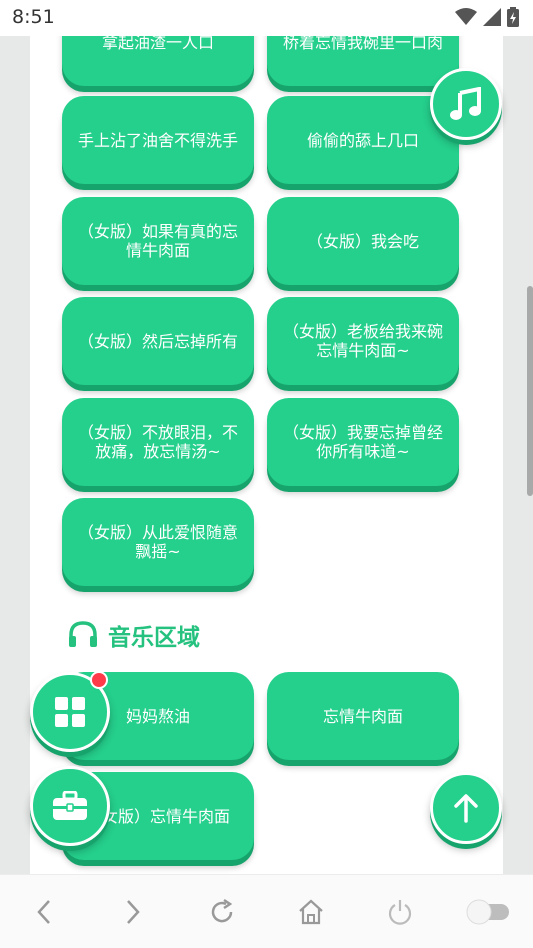  I want to click on toggle-switch, so click(489, 912).